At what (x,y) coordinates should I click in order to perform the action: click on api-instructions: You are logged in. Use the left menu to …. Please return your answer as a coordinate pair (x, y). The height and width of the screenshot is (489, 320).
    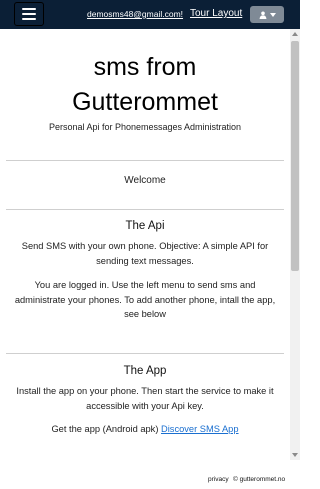
    Looking at the image, I should click on (145, 299).